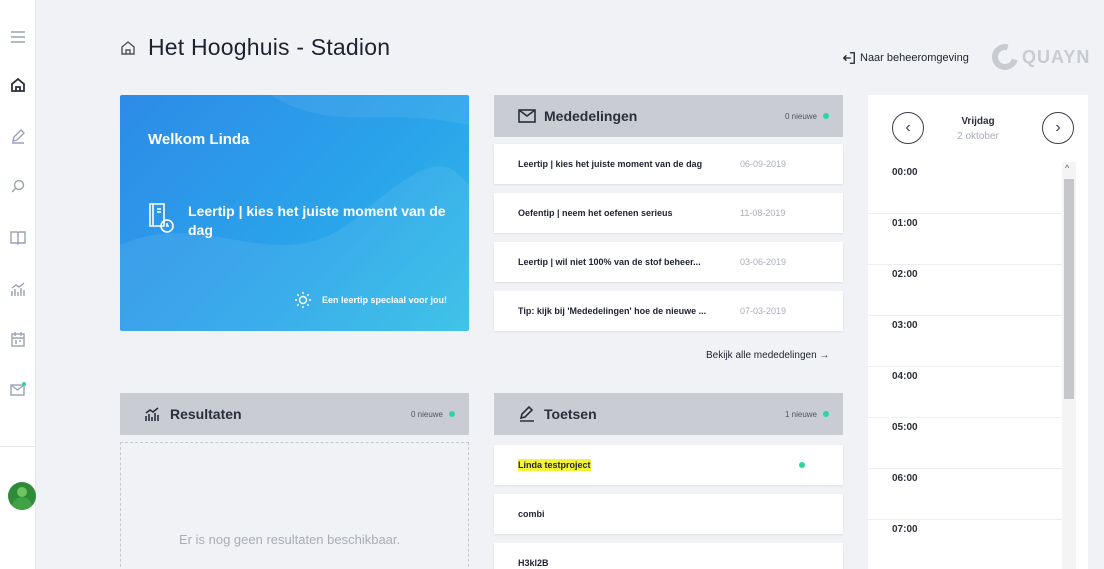  I want to click on calendar-icon, so click(18, 339).